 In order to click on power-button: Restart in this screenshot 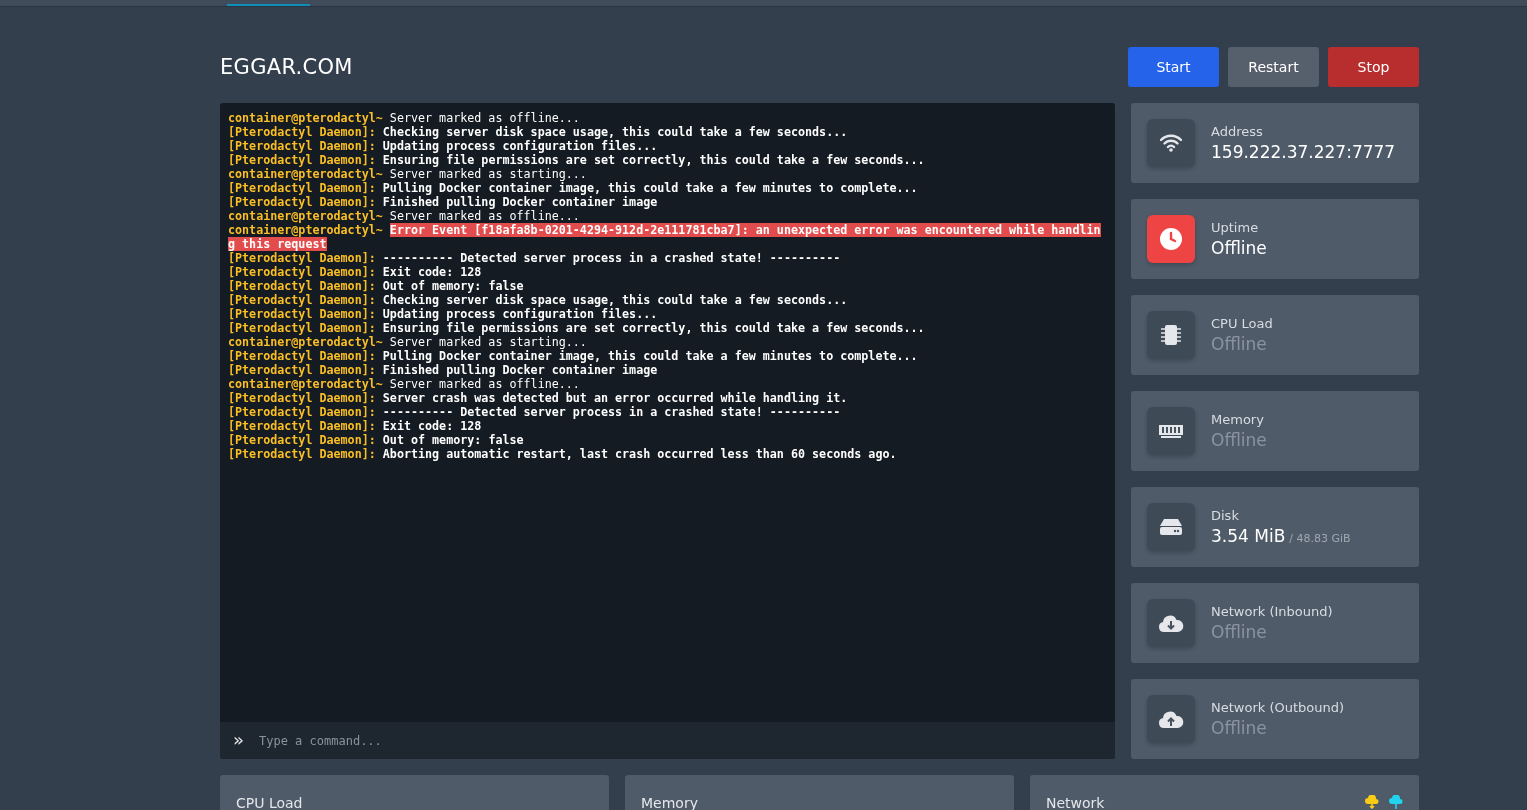, I will do `click(1273, 67)`.